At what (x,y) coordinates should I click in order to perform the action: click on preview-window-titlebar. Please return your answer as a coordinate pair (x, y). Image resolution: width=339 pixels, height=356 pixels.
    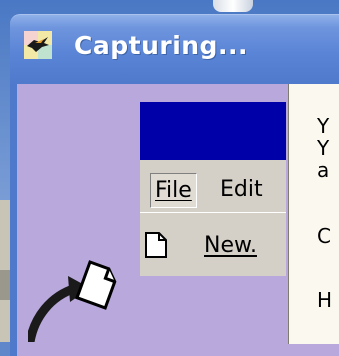
    Looking at the image, I should click on (213, 131).